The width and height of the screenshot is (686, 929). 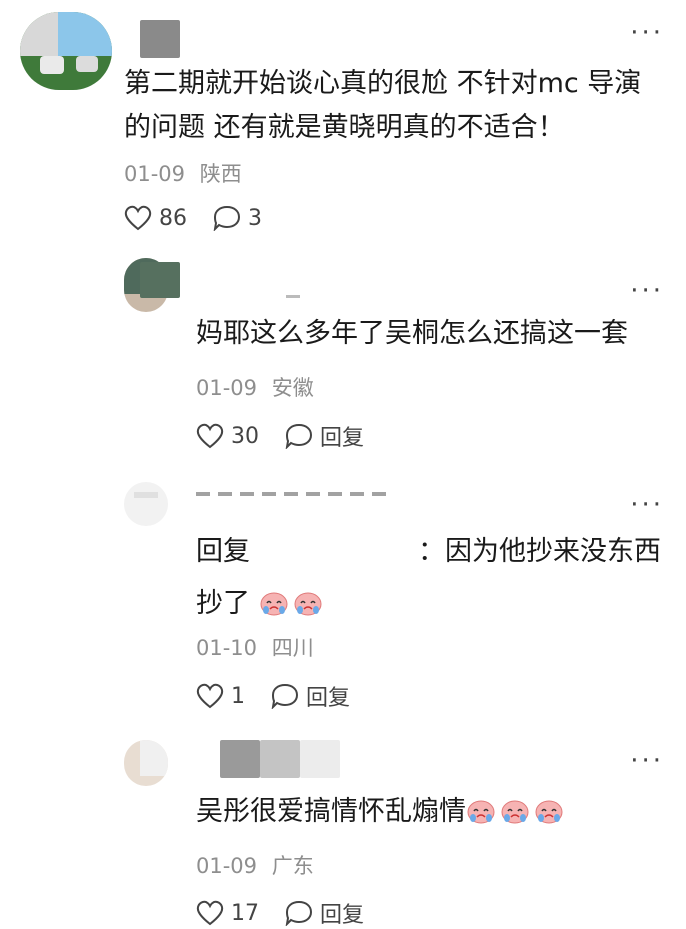 What do you see at coordinates (227, 436) in the screenshot?
I see `like-button: 30` at bounding box center [227, 436].